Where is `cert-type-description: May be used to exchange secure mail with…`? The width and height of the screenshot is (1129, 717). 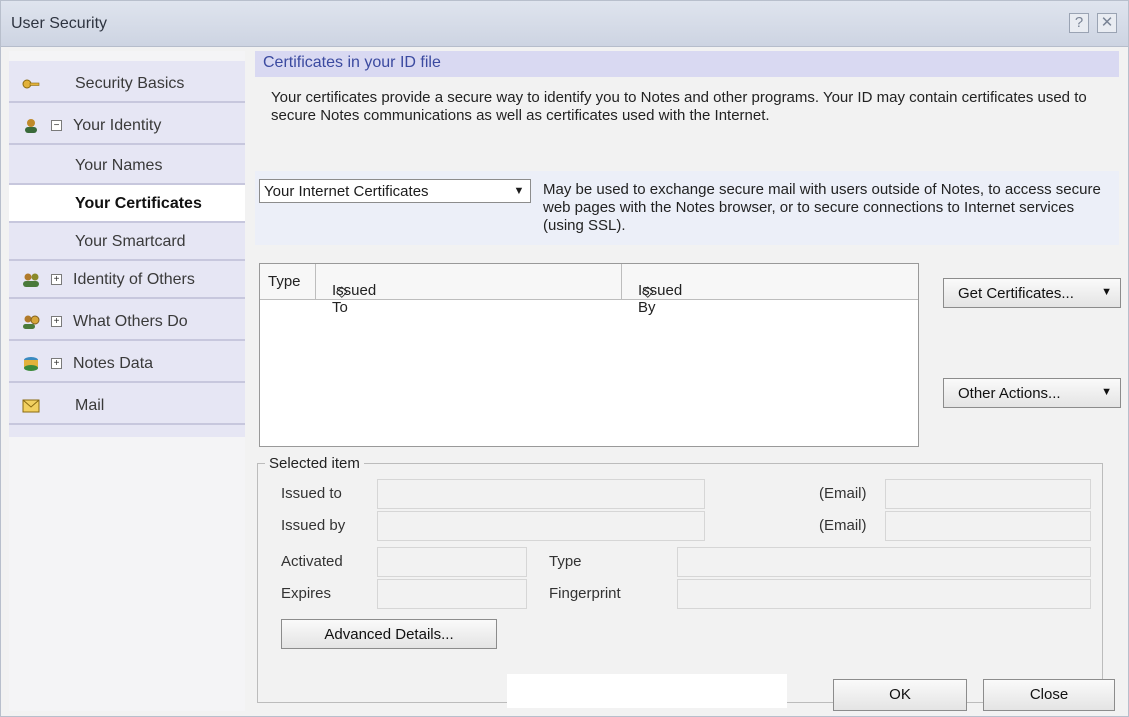 cert-type-description: May be used to exchange secure mail with… is located at coordinates (822, 207).